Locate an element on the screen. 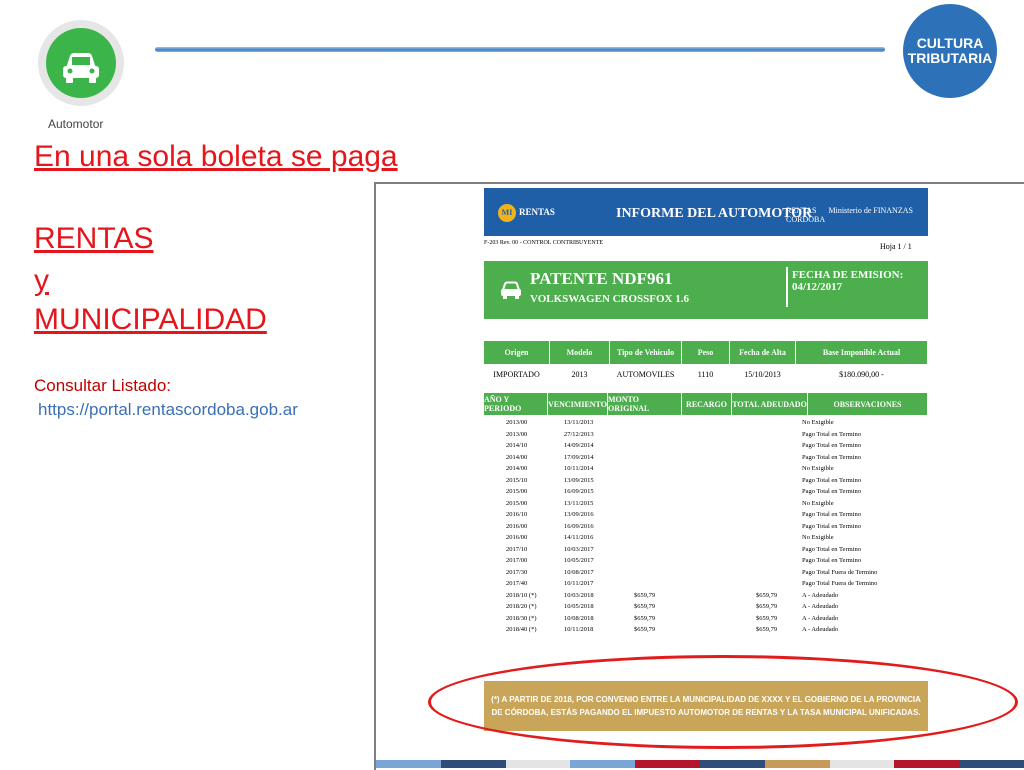  col-observaciones: OBSERVACIONES is located at coordinates (868, 404).